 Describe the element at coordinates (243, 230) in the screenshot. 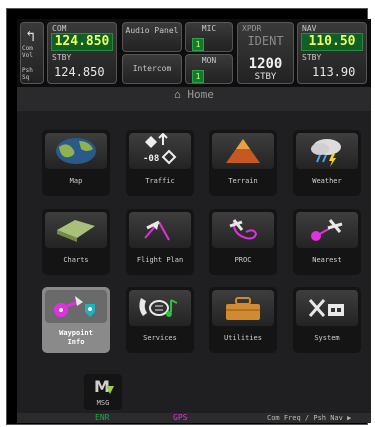

I see `proc-icon` at that location.